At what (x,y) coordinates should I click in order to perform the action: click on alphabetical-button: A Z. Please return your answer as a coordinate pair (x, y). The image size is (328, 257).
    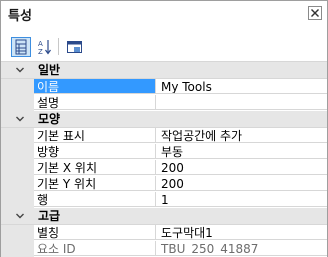
    Looking at the image, I should click on (45, 47).